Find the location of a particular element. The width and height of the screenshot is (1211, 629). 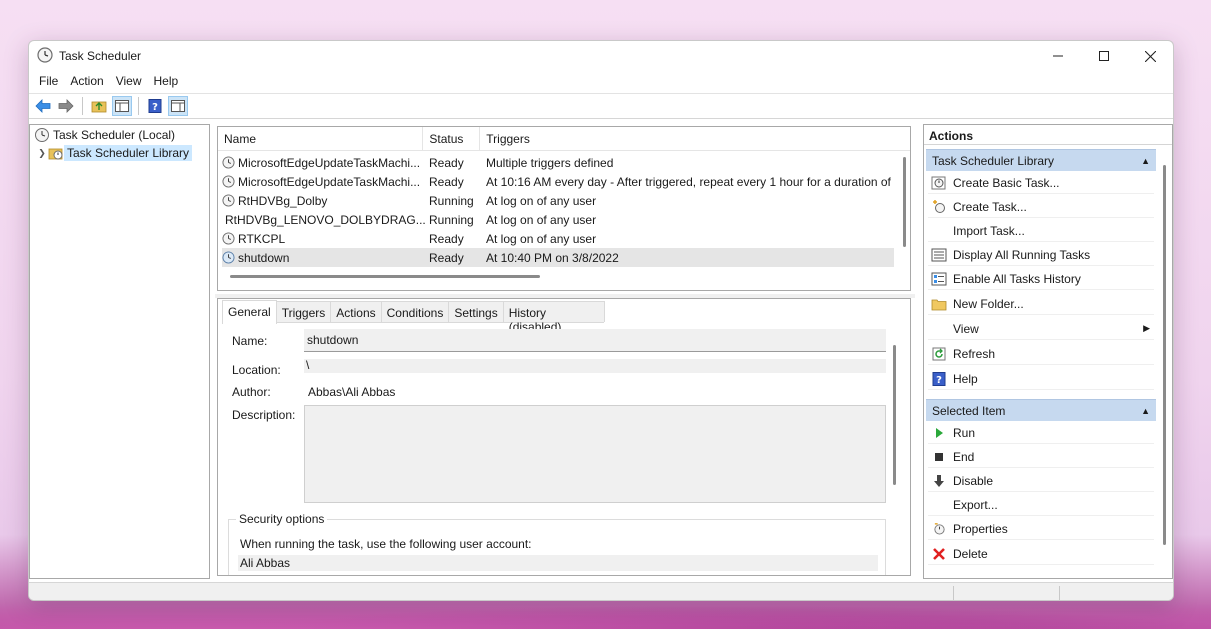

actions-vertical-scrollbar is located at coordinates (1164, 355).